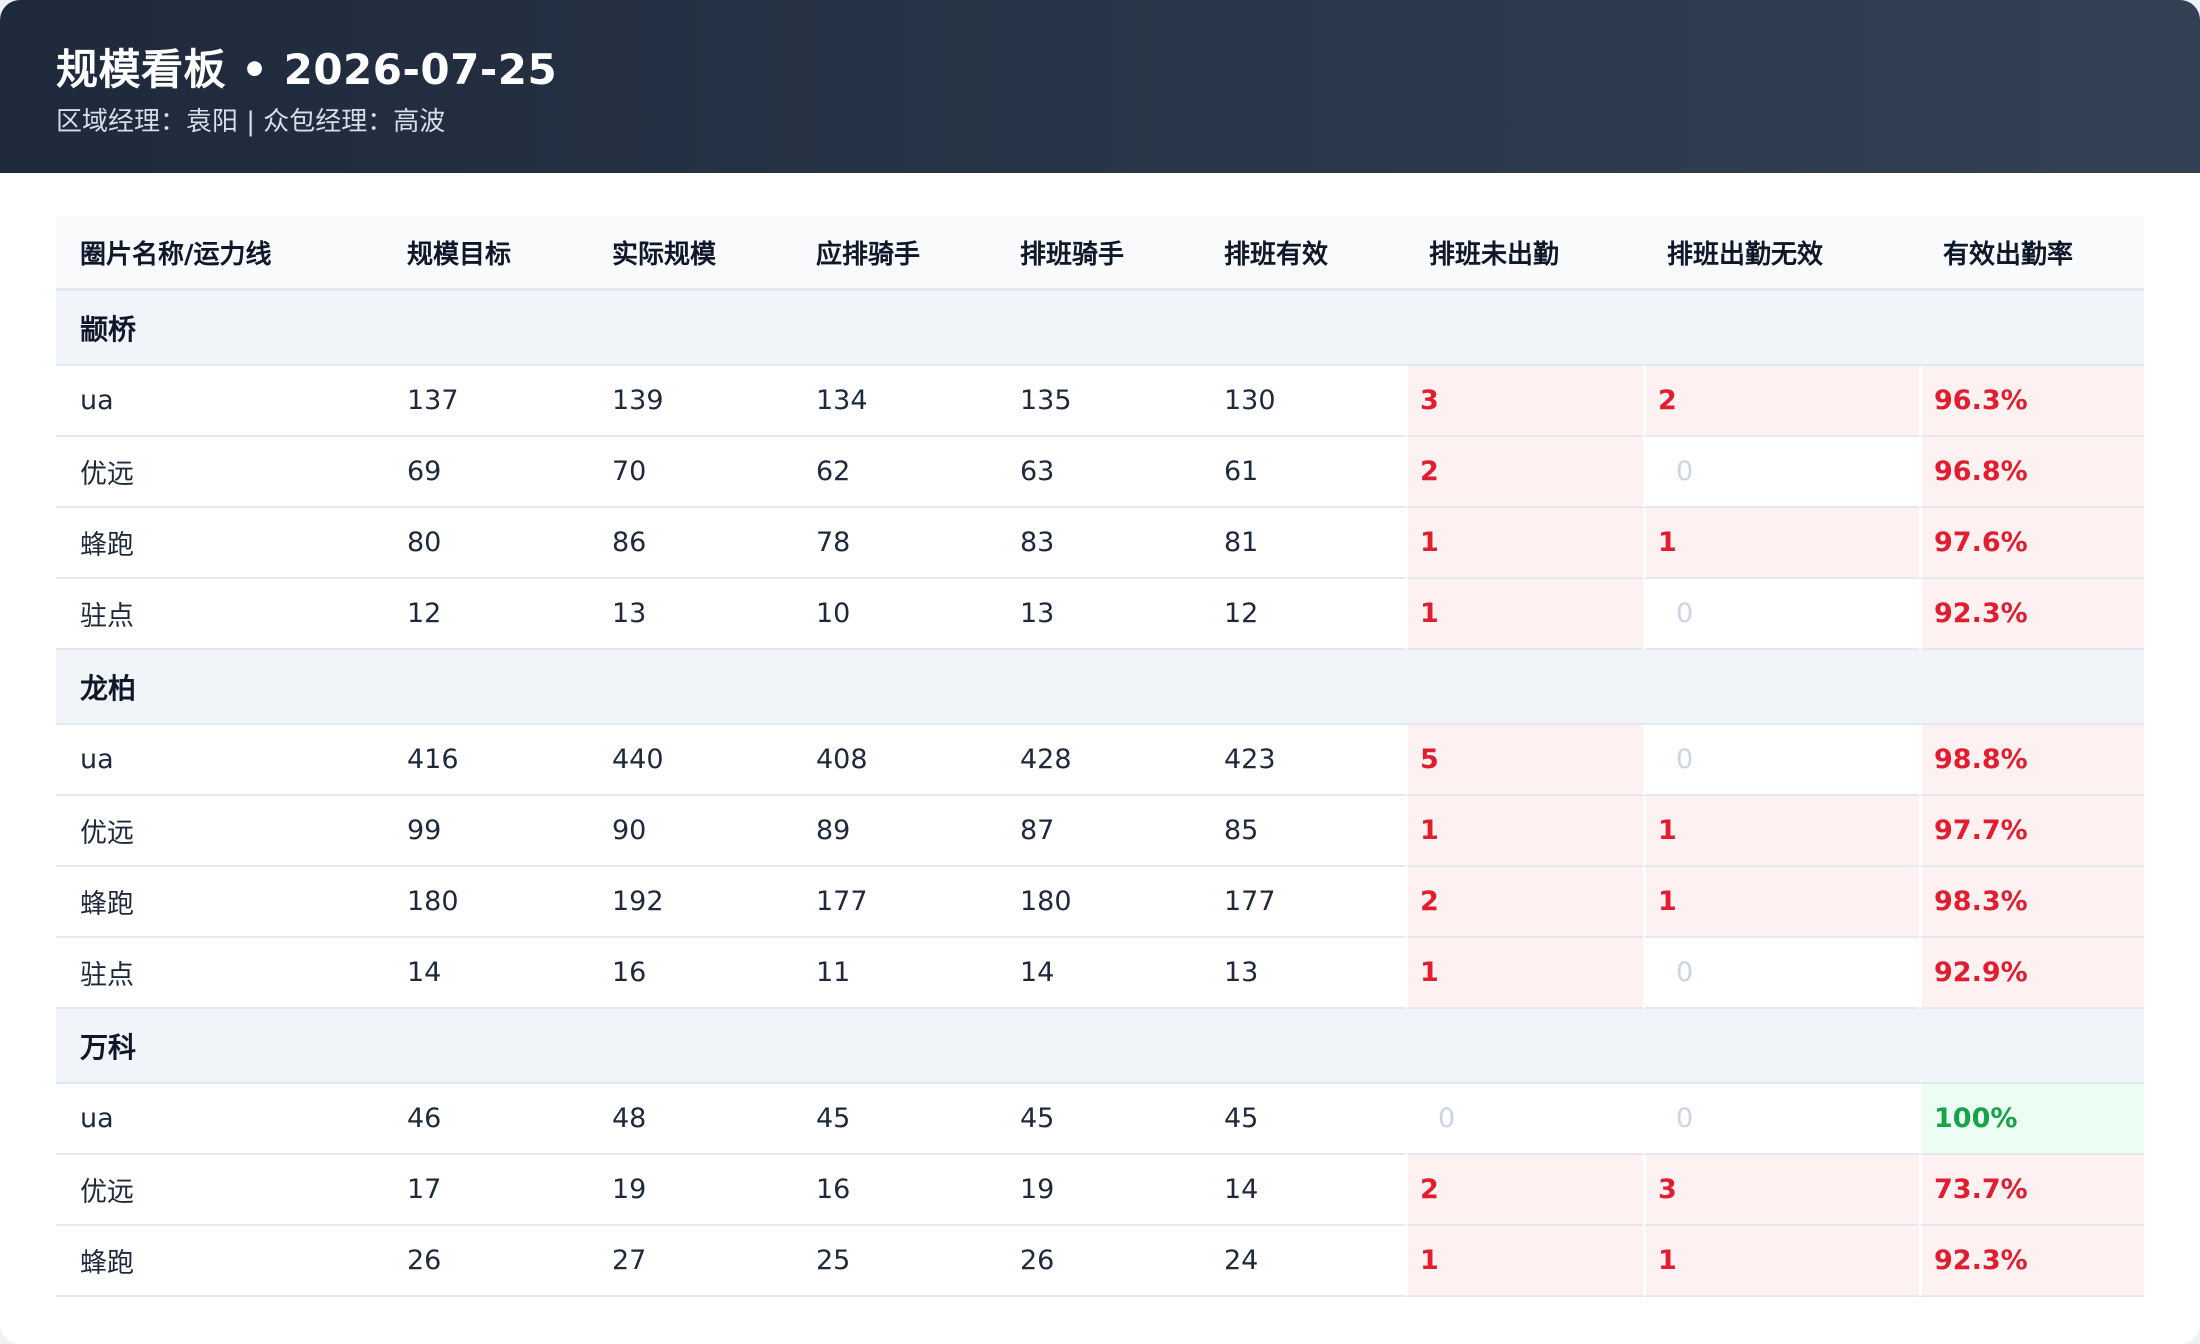 The image size is (2200, 1344). Describe the element at coordinates (2031, 1119) in the screenshot. I see `cell-rate: 100%` at that location.